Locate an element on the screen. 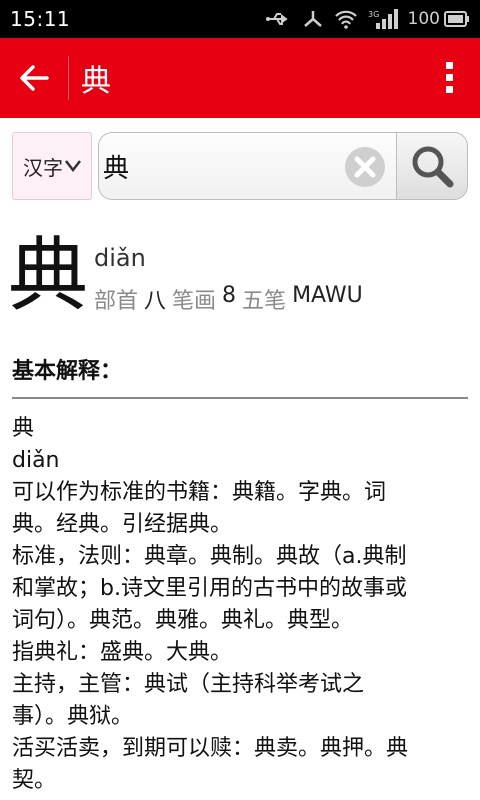 The height and width of the screenshot is (800, 480). definition-line: 契。 is located at coordinates (34, 780).